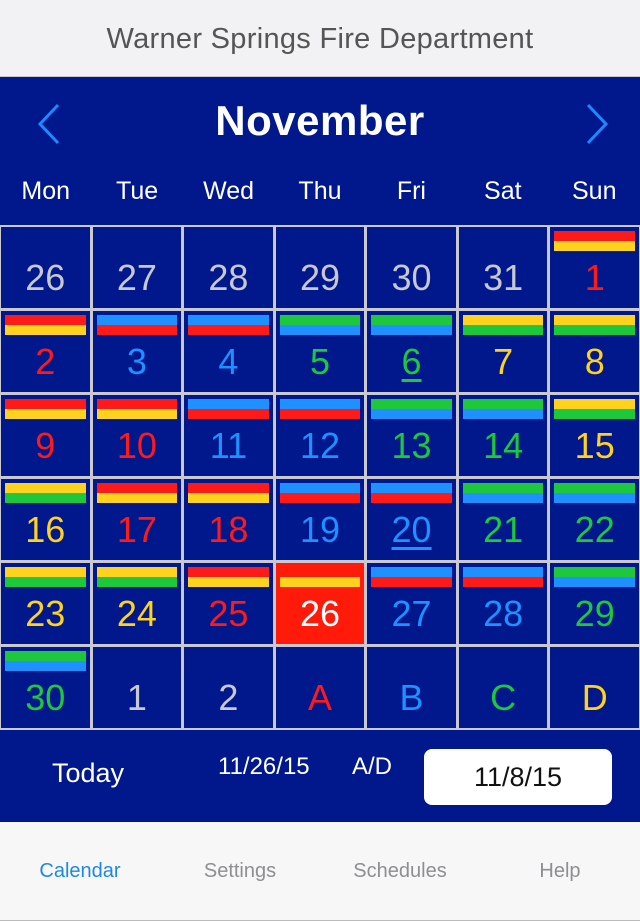 This screenshot has width=640, height=921. I want to click on day-cell: 18, so click(228, 519).